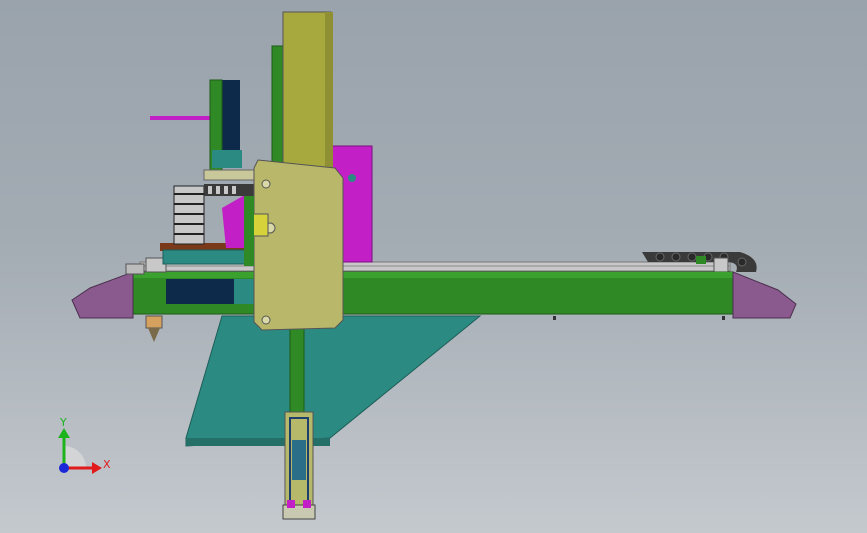 Image resolution: width=867 pixels, height=533 pixels. What do you see at coordinates (183, 118) in the screenshot?
I see `upper-arm` at bounding box center [183, 118].